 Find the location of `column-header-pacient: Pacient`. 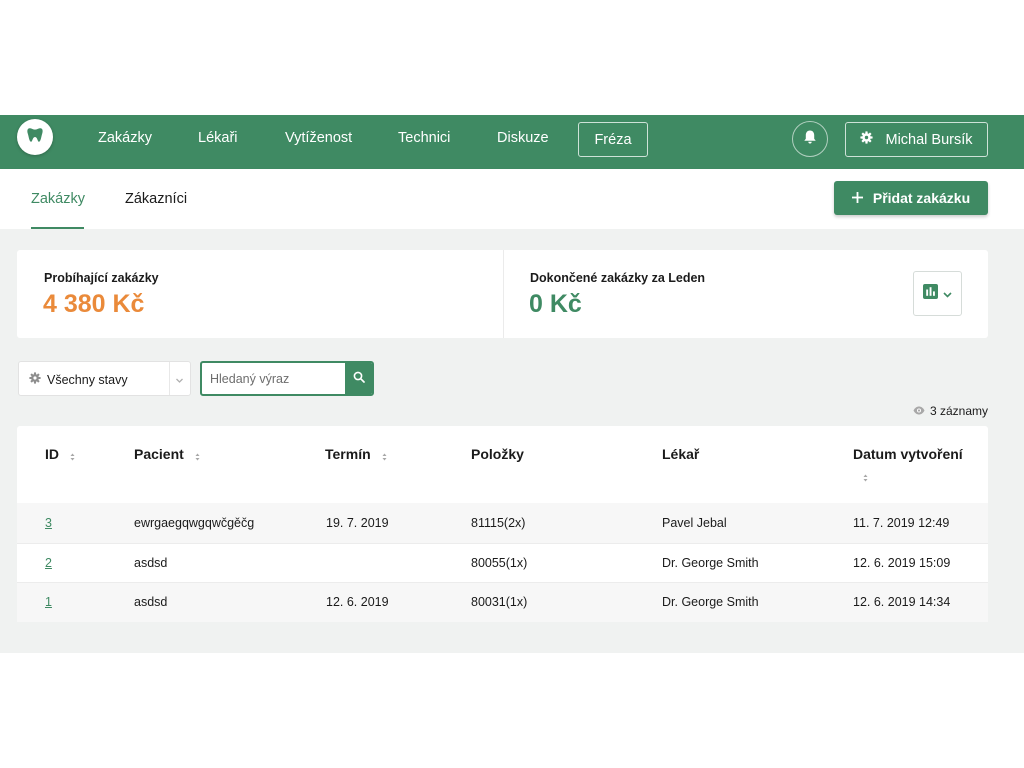

column-header-pacient: Pacient is located at coordinates (167, 454).